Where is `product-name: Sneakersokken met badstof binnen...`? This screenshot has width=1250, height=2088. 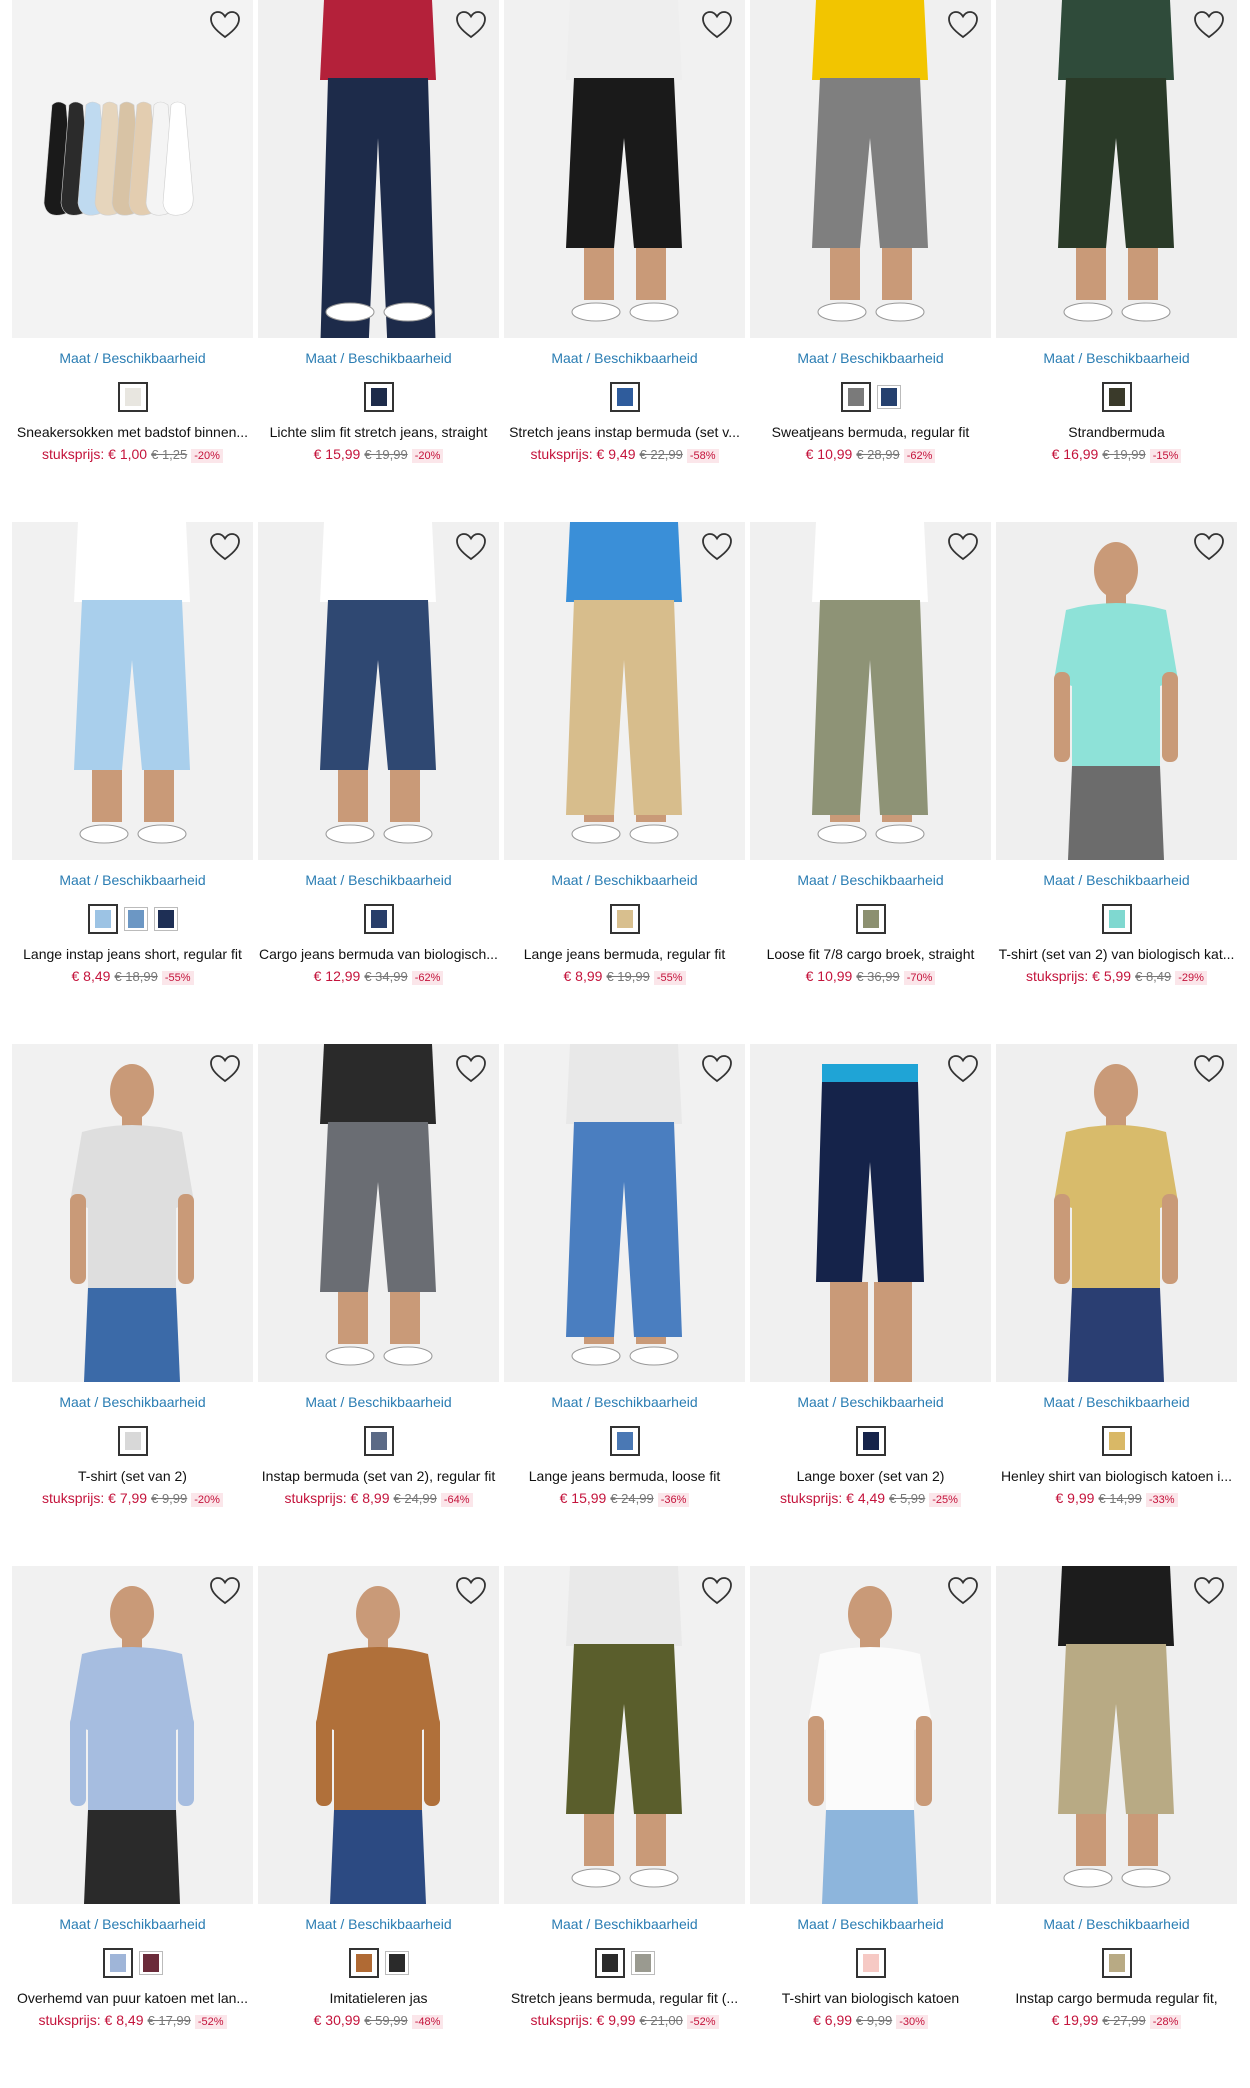
product-name: Sneakersokken met badstof binnen... is located at coordinates (132, 432).